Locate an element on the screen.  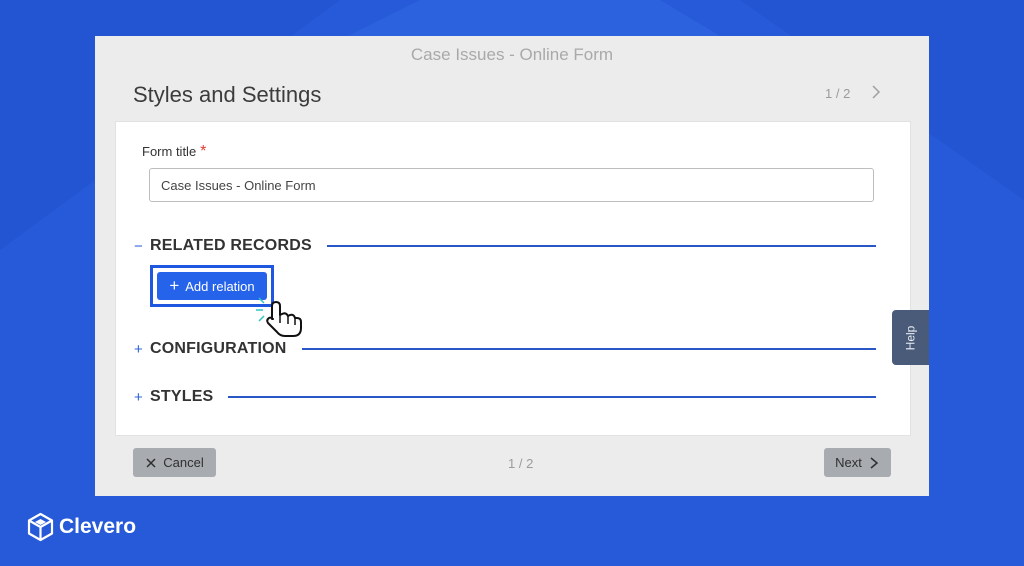
add-relation-label: Add relation is located at coordinates (220, 286).